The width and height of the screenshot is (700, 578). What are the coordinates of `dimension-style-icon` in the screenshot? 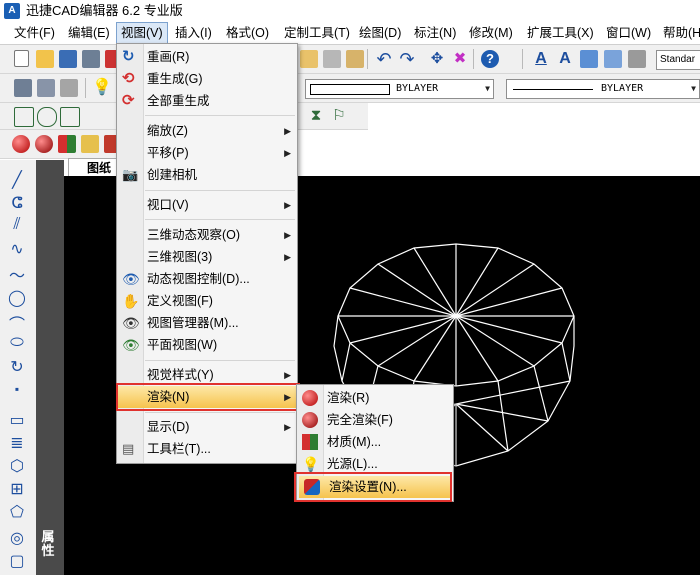 It's located at (589, 59).